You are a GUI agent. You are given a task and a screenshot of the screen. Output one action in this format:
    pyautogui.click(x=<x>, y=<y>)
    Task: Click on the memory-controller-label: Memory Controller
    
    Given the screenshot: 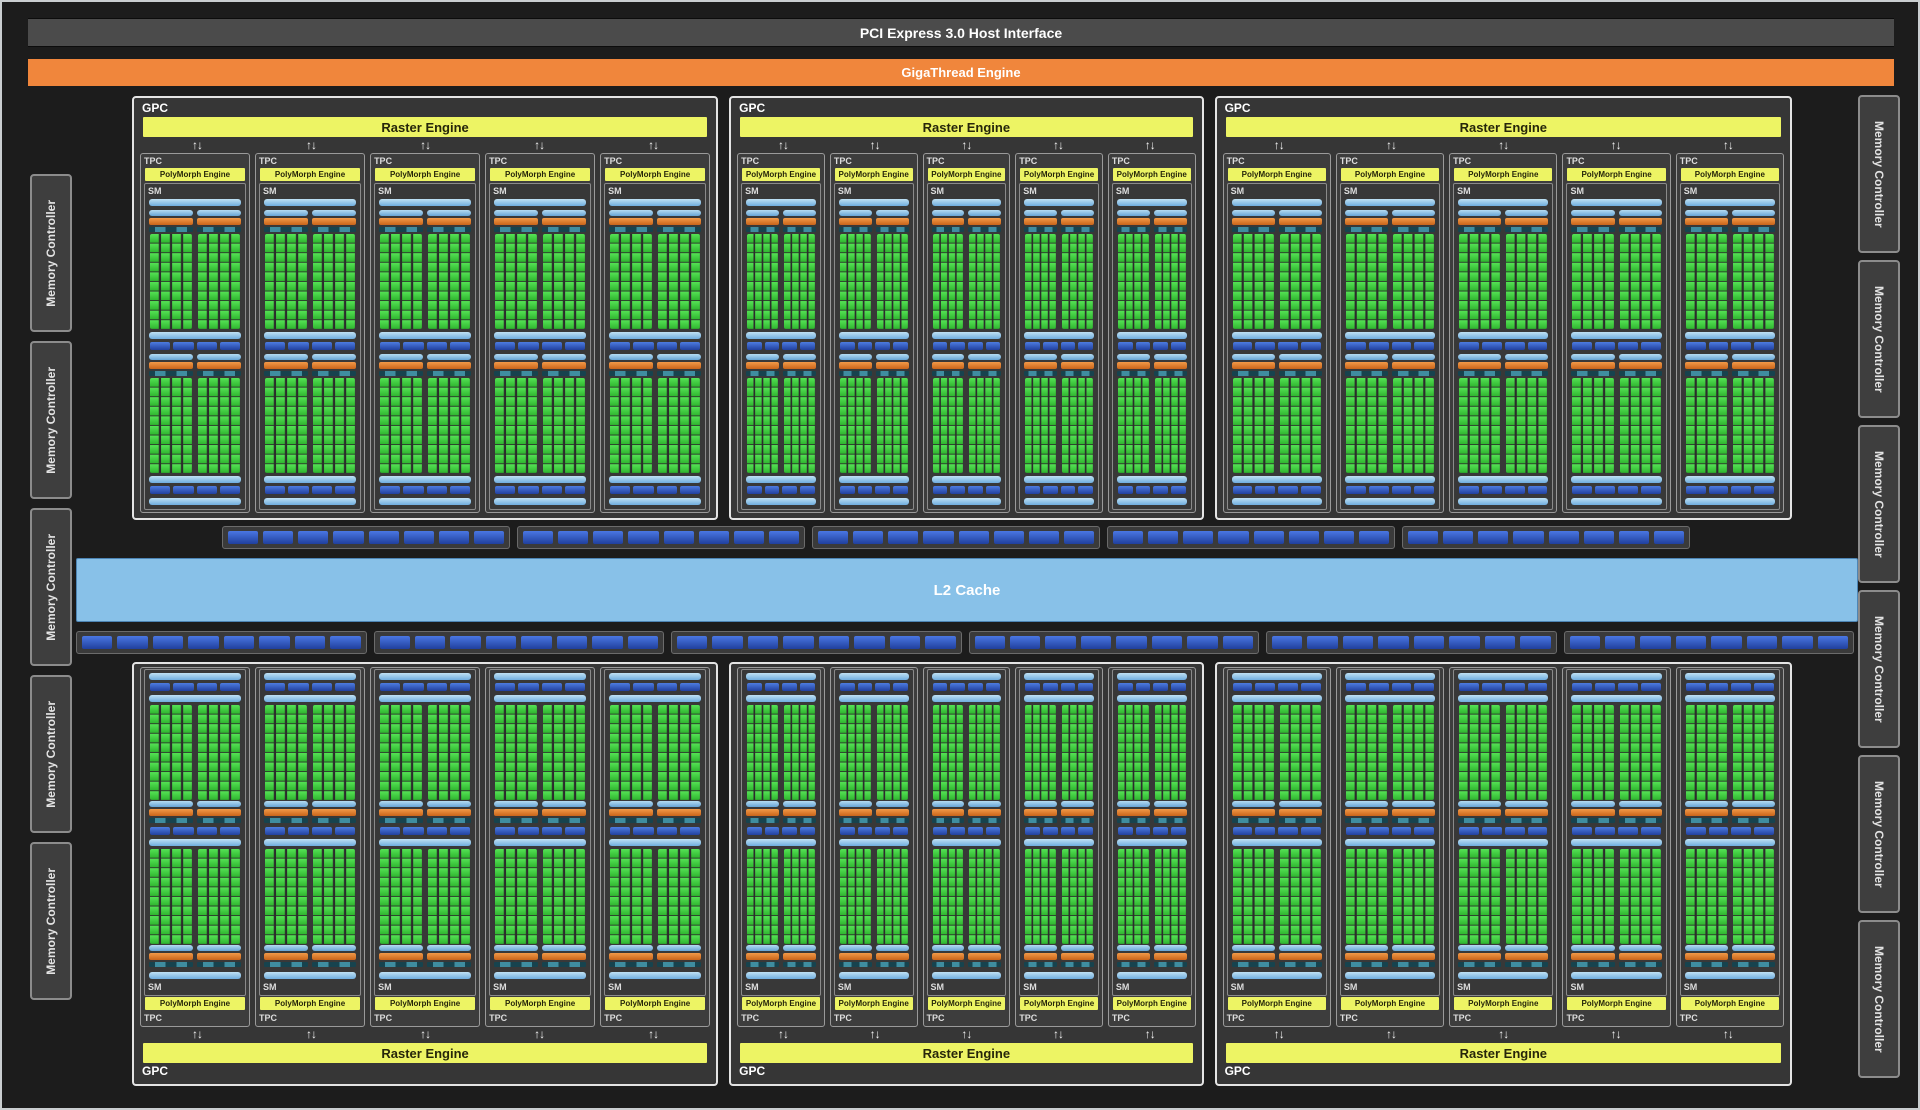 What is the action you would take?
    pyautogui.click(x=51, y=921)
    